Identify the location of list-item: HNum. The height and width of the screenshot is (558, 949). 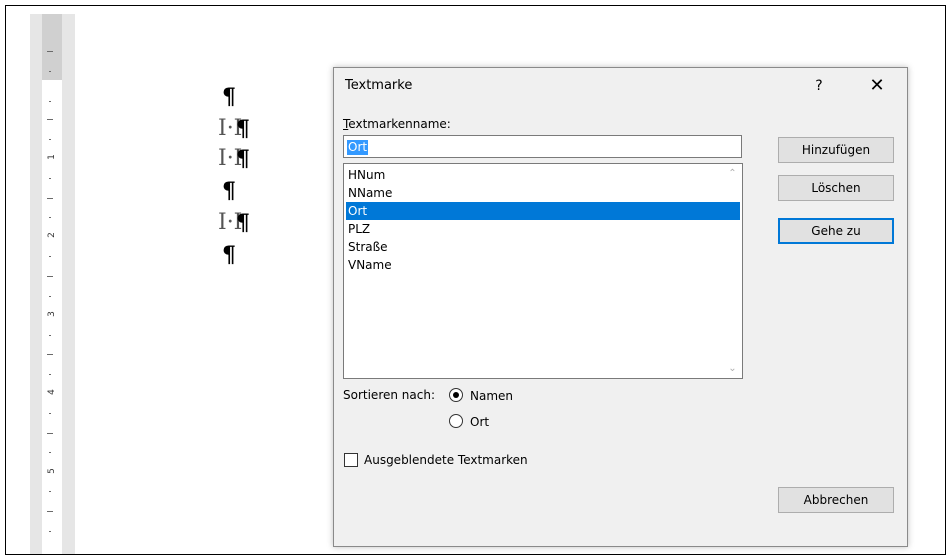
(543, 175).